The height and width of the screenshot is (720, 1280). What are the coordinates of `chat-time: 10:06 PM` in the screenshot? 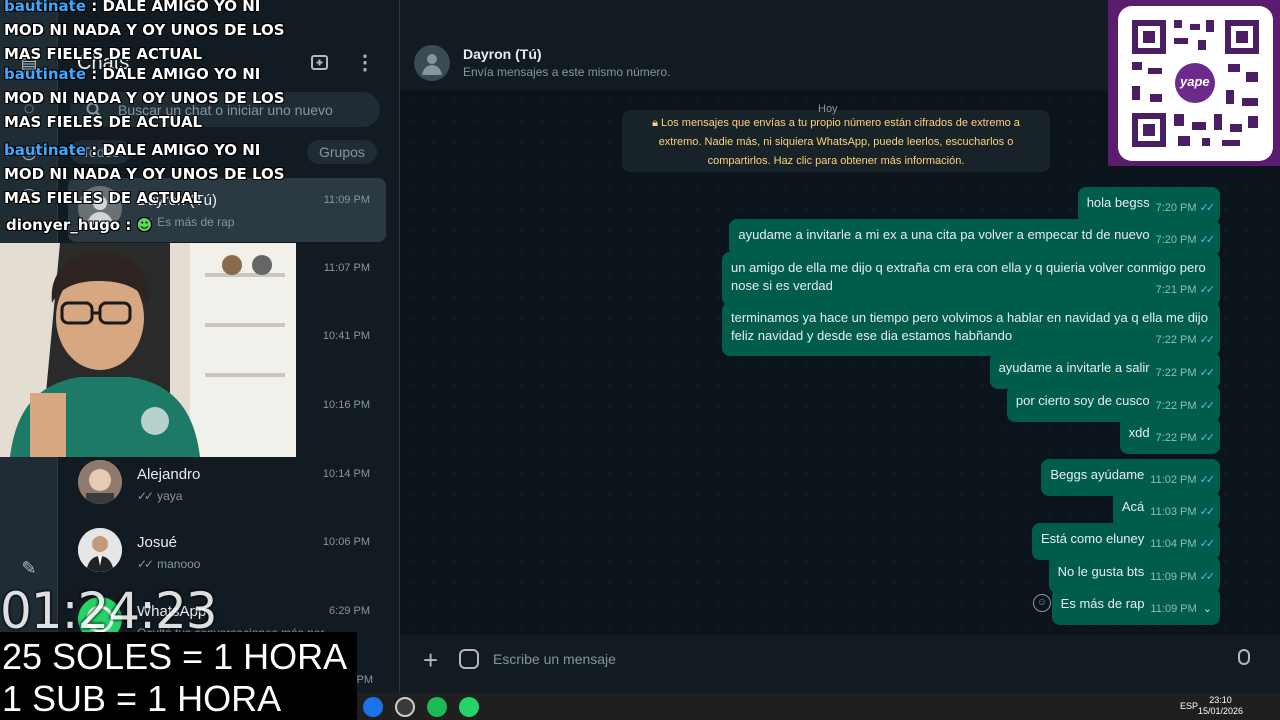 It's located at (346, 542).